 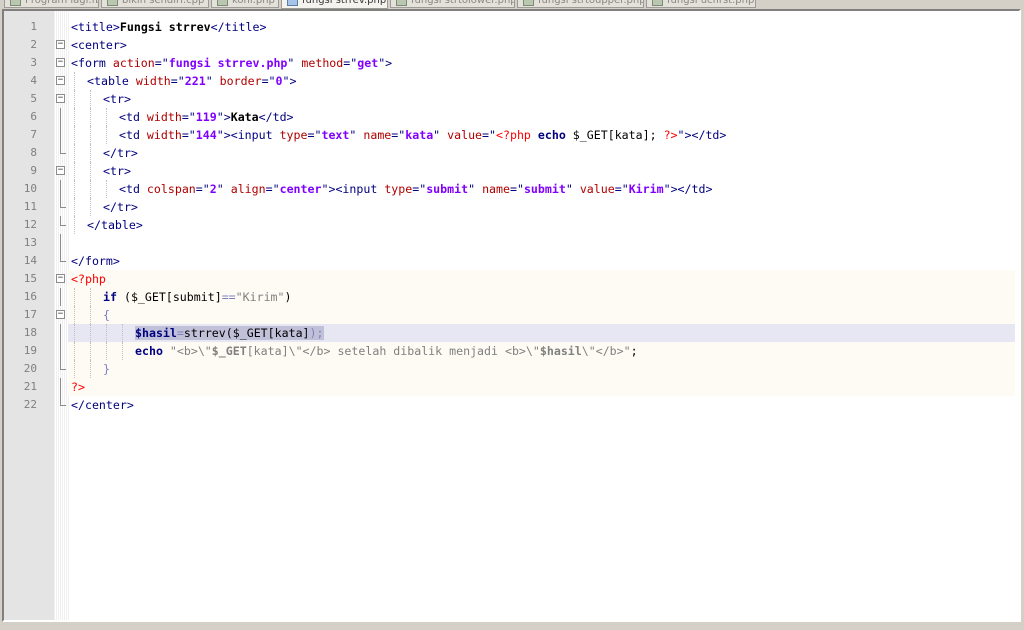 What do you see at coordinates (541, 297) in the screenshot?
I see `code-line-content: if ($_GET[submit]=="Kirim")` at bounding box center [541, 297].